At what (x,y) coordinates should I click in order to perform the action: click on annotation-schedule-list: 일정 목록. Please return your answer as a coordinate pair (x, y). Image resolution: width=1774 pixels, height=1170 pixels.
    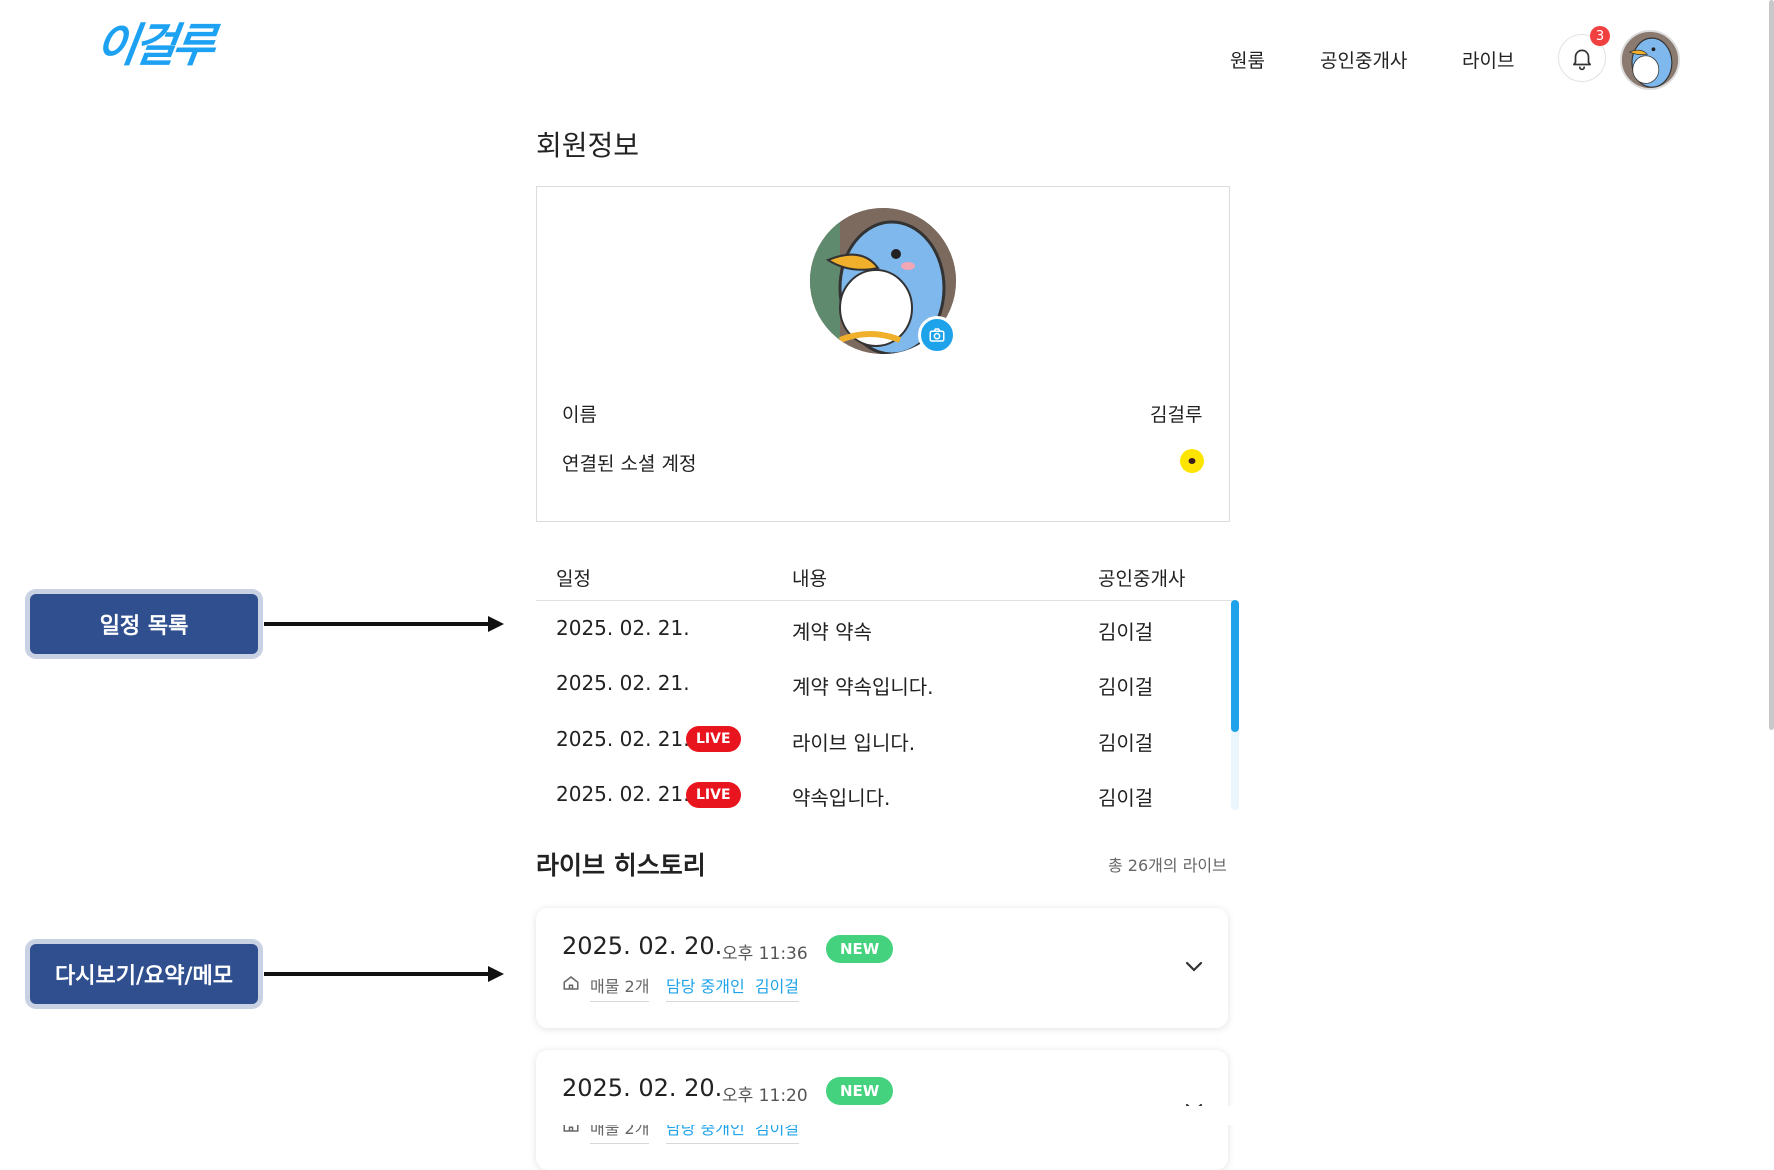
    Looking at the image, I should click on (144, 624).